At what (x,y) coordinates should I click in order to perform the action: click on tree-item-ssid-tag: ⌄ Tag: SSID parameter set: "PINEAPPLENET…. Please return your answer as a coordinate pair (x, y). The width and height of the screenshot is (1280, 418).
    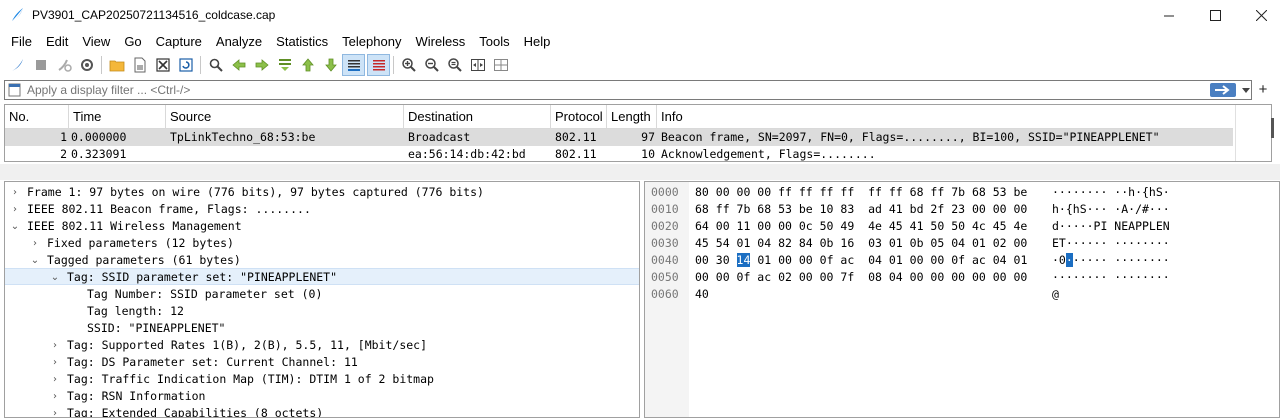
    Looking at the image, I should click on (322, 276).